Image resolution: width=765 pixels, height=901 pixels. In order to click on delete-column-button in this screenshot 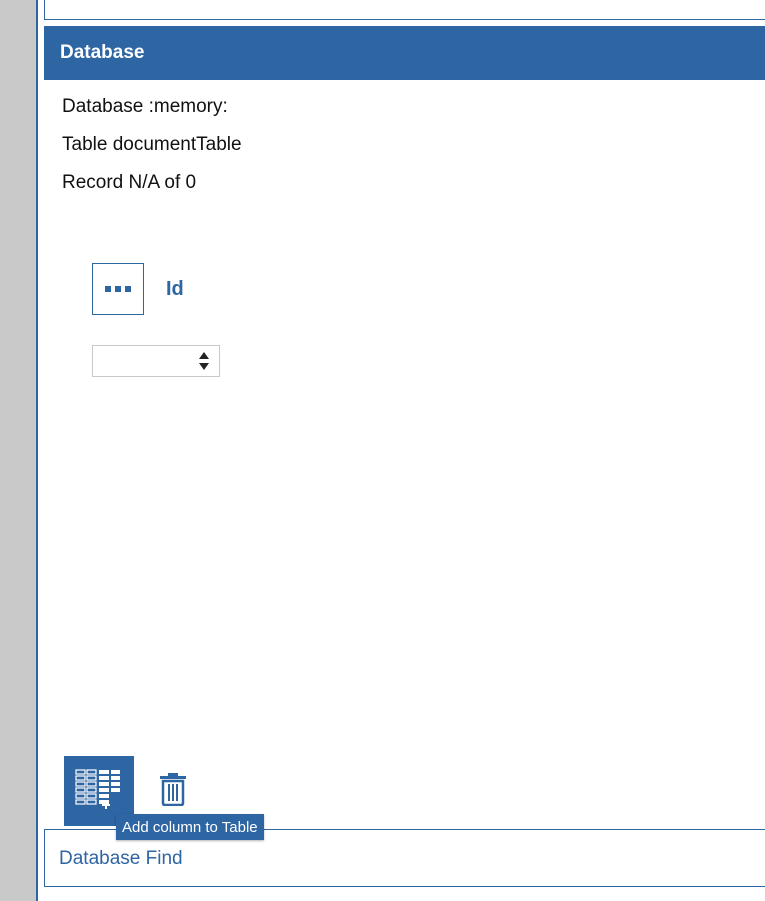, I will do `click(173, 789)`.